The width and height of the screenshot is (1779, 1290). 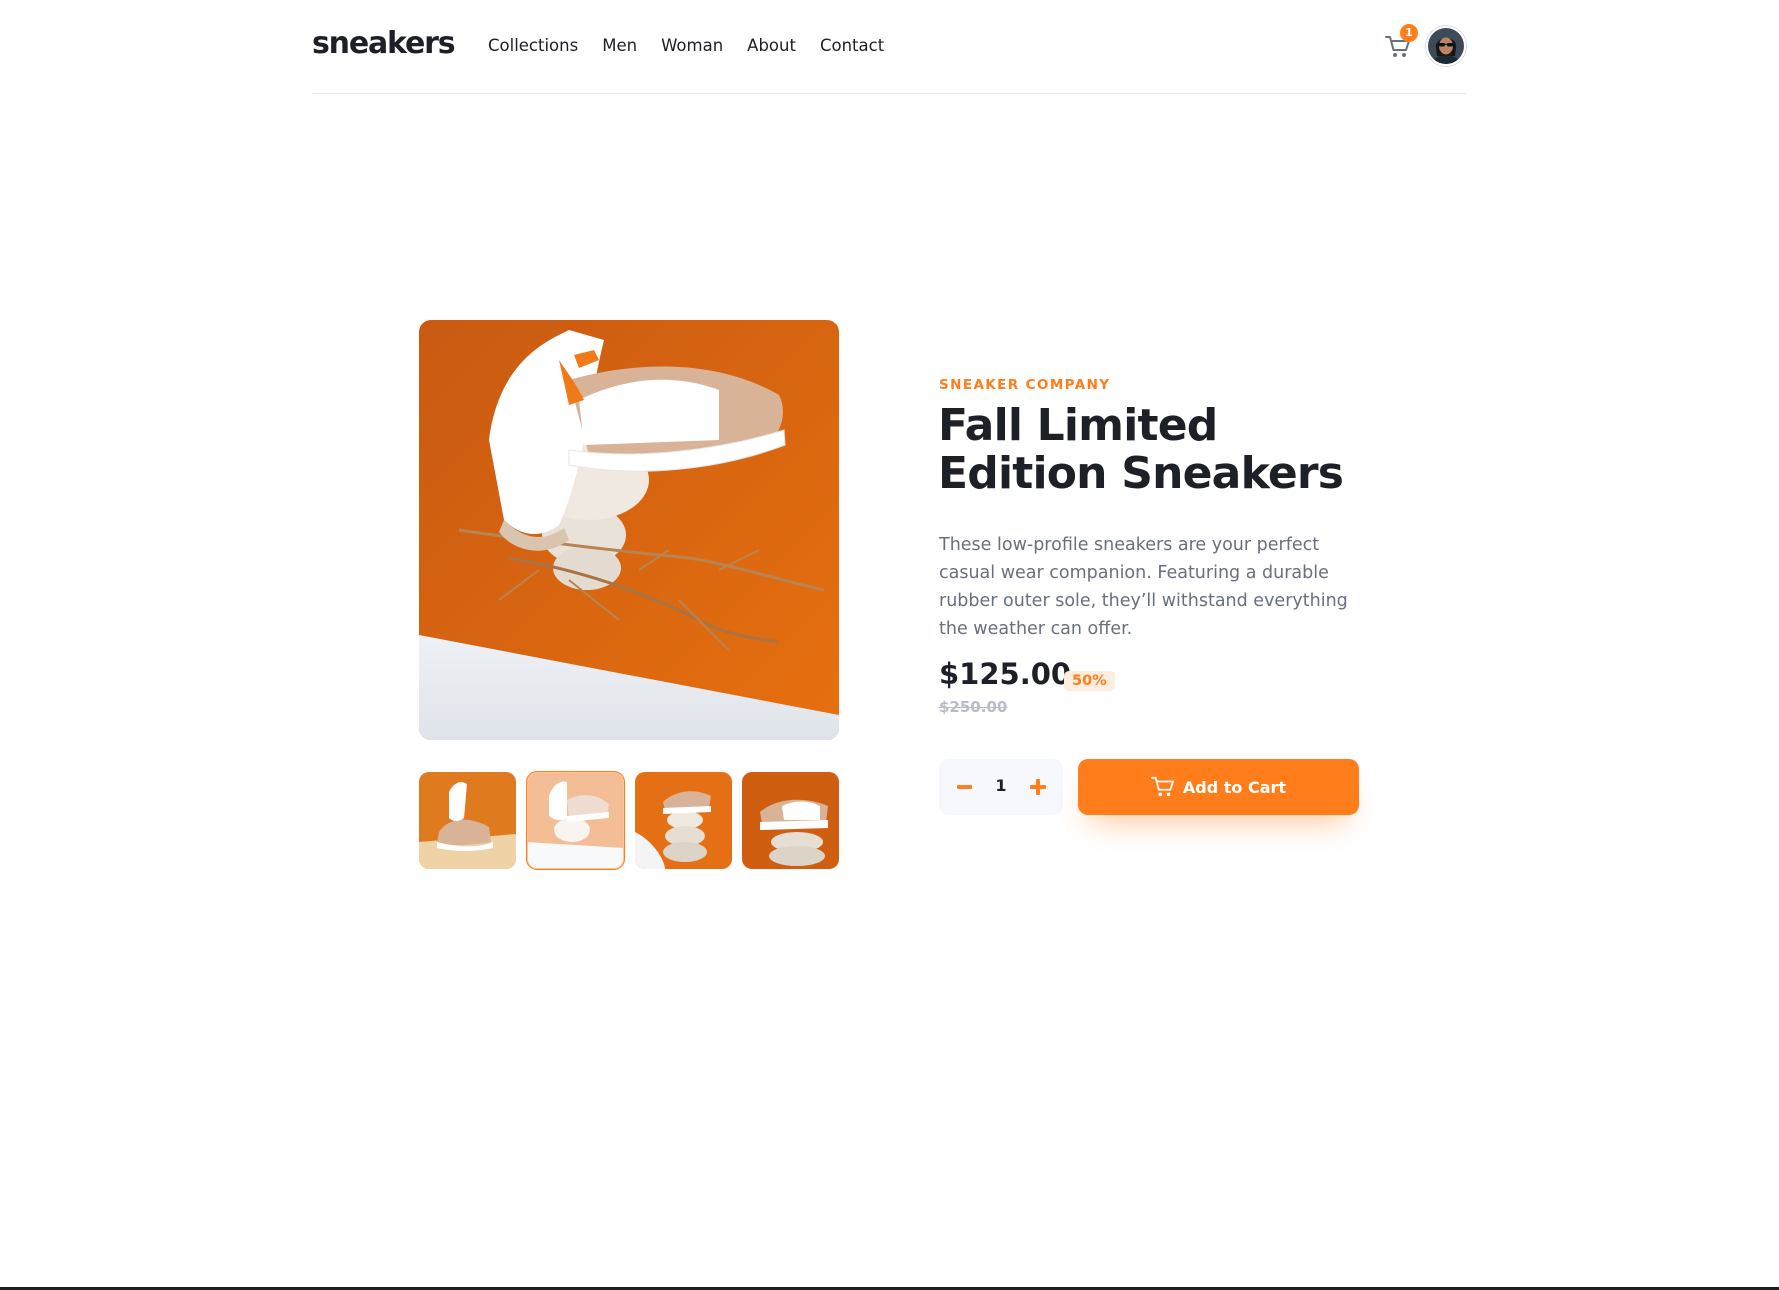 What do you see at coordinates (629, 820) in the screenshot?
I see `thumbnail-list` at bounding box center [629, 820].